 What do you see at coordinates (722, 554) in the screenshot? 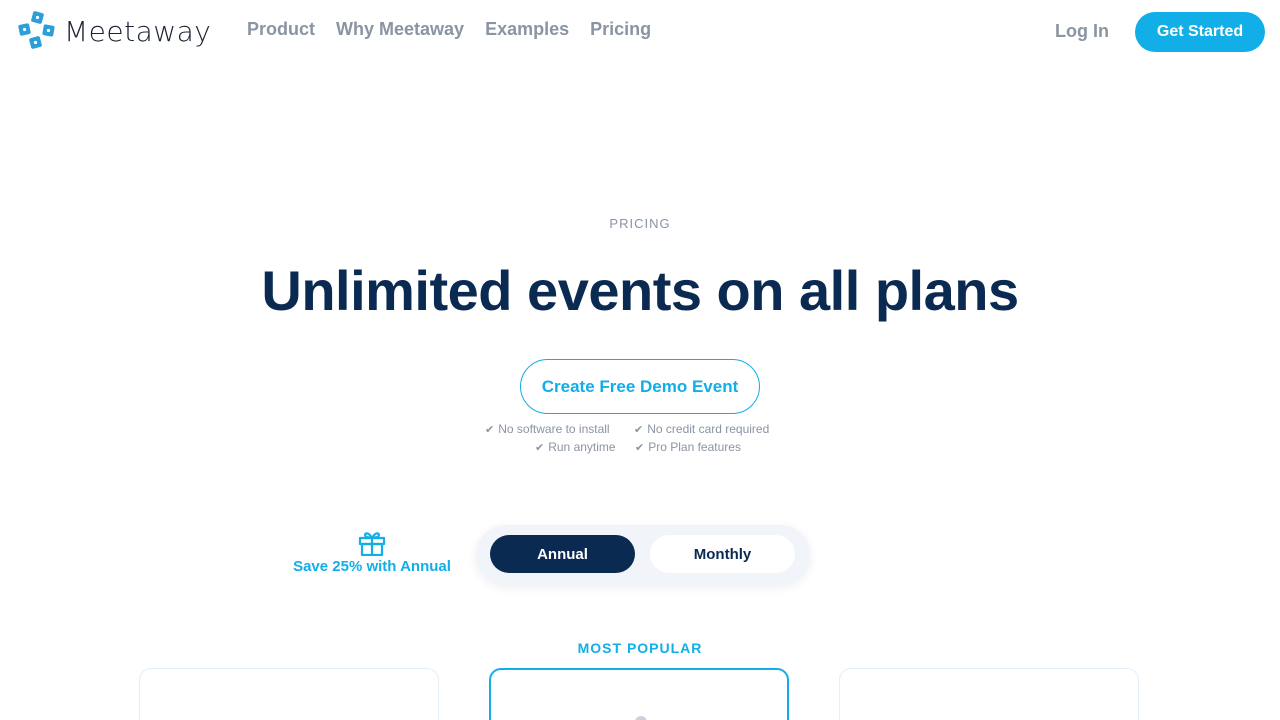
I see `billing-option-monthly: Monthly` at bounding box center [722, 554].